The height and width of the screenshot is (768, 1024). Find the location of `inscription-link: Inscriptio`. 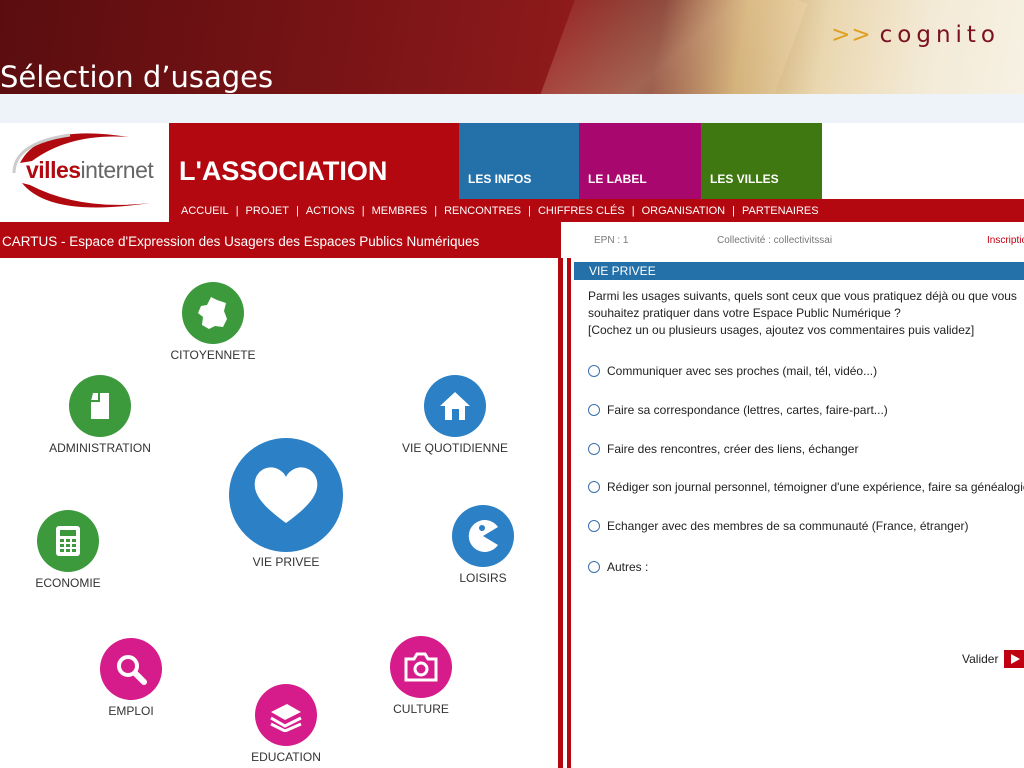

inscription-link: Inscriptio is located at coordinates (1005, 240).